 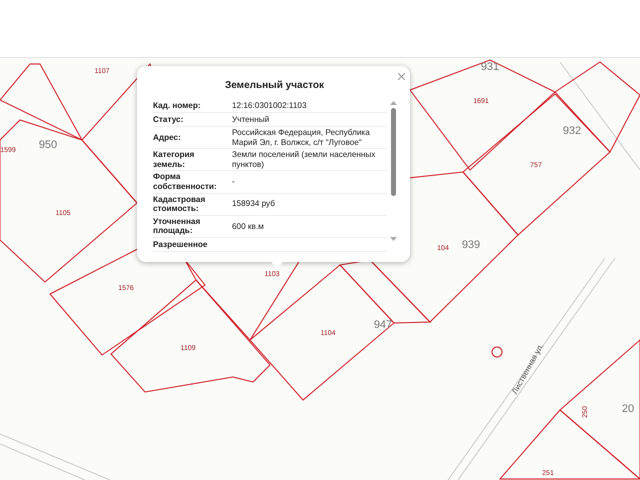 I want to click on field-label: Разрешенное, so click(x=180, y=245).